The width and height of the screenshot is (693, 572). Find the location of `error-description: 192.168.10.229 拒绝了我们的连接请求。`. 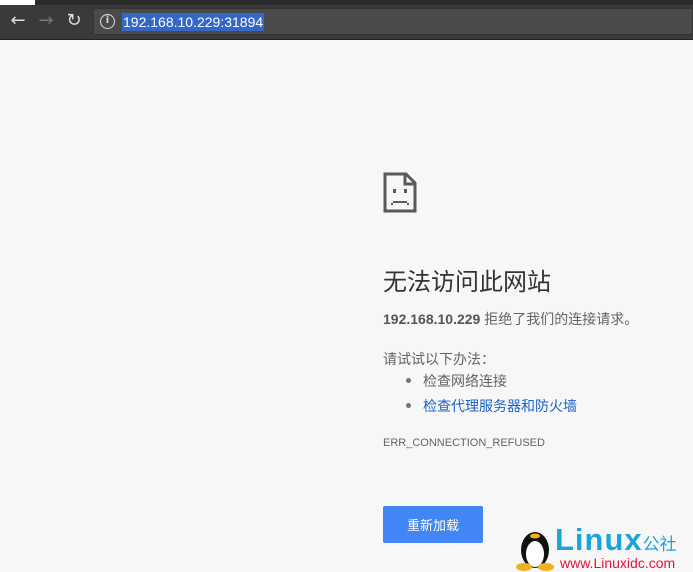

error-description: 192.168.10.229 拒绝了我们的连接请求。 is located at coordinates (510, 319).